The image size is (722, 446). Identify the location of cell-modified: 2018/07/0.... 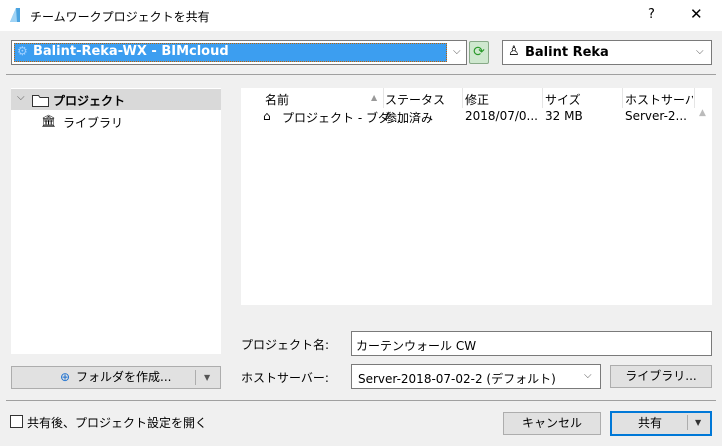
(501, 116).